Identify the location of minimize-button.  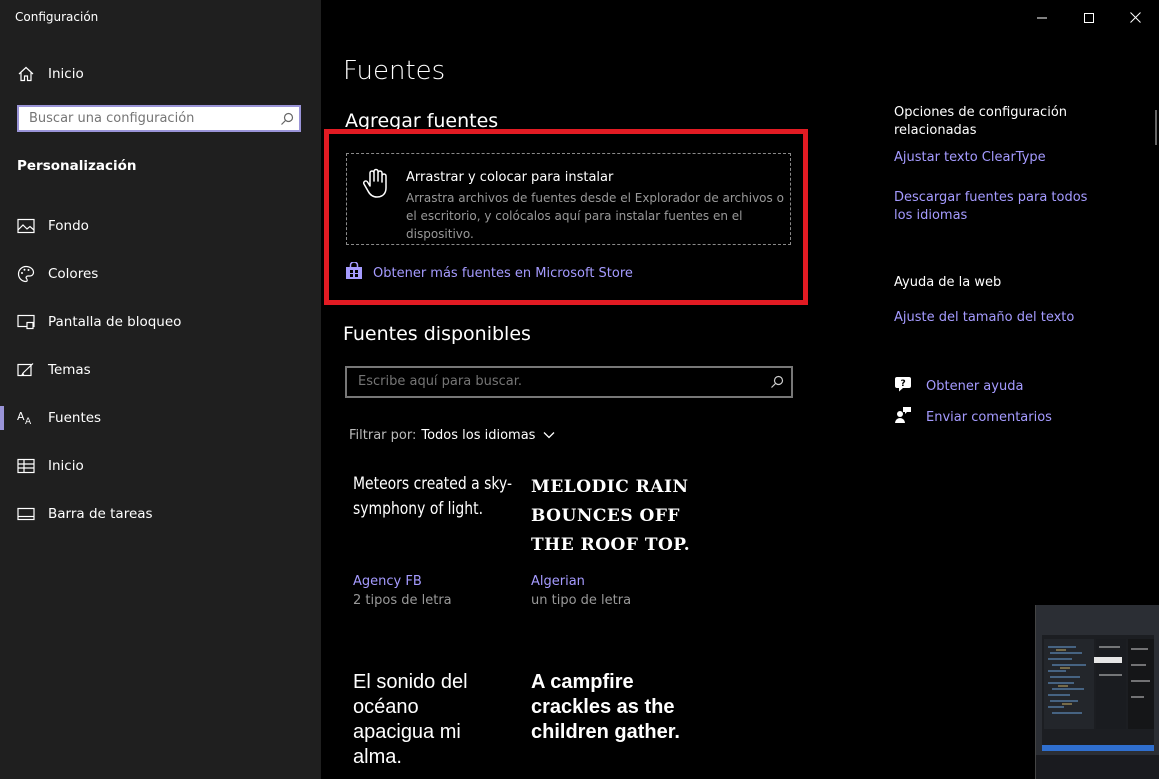
(1042, 17).